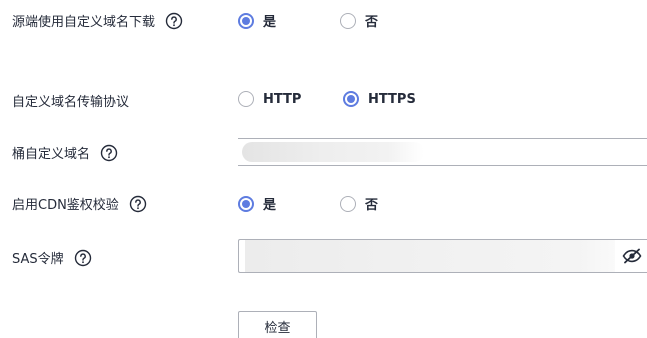  I want to click on custom-domain-protocol-label: 自定义域名传输协议, so click(71, 102).